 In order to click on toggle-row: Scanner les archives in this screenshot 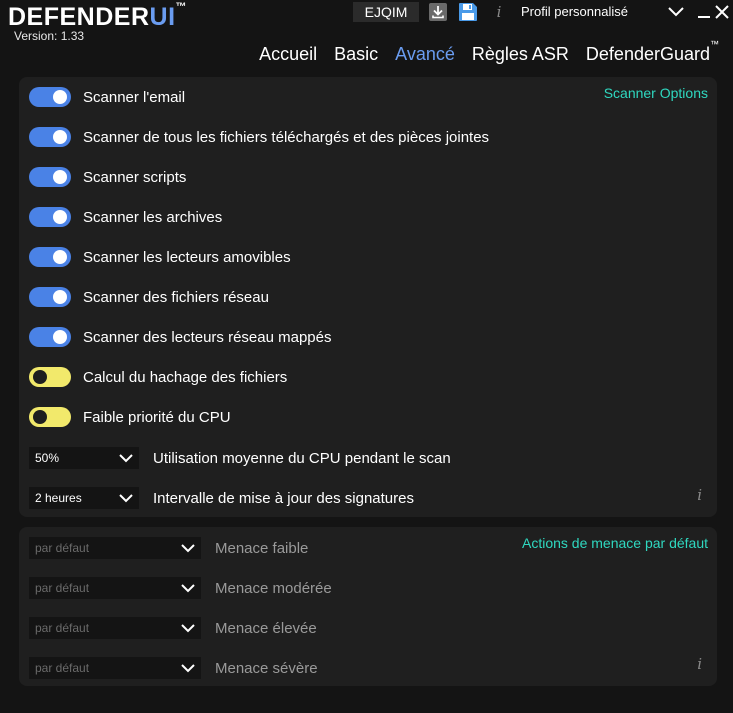, I will do `click(125, 217)`.